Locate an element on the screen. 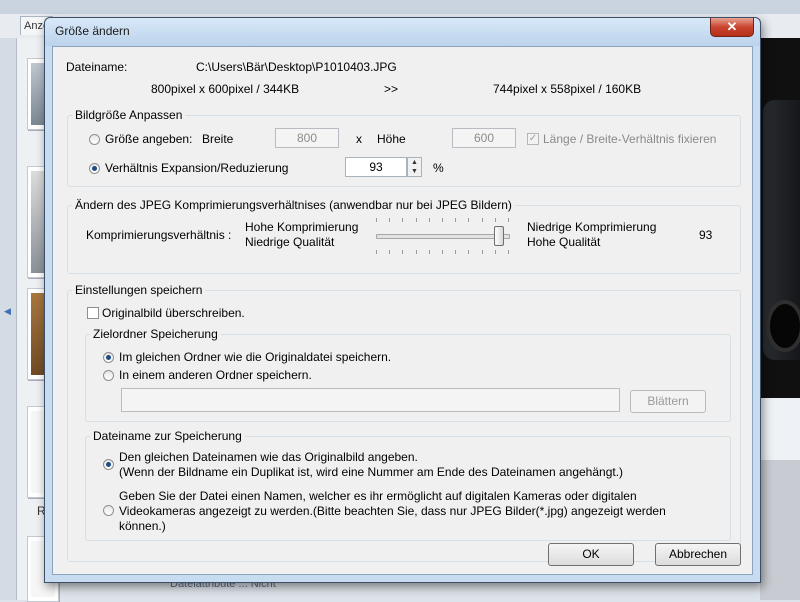 The height and width of the screenshot is (602, 800). panel-collapse-arrow-icon: ◀ is located at coordinates (7, 311).